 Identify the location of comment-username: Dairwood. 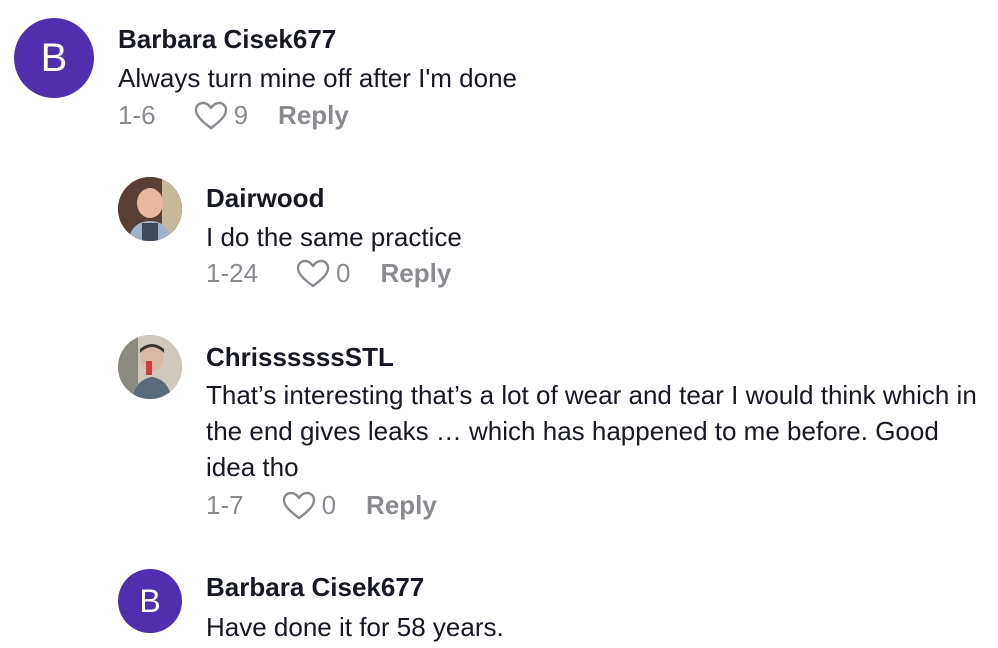
(265, 198).